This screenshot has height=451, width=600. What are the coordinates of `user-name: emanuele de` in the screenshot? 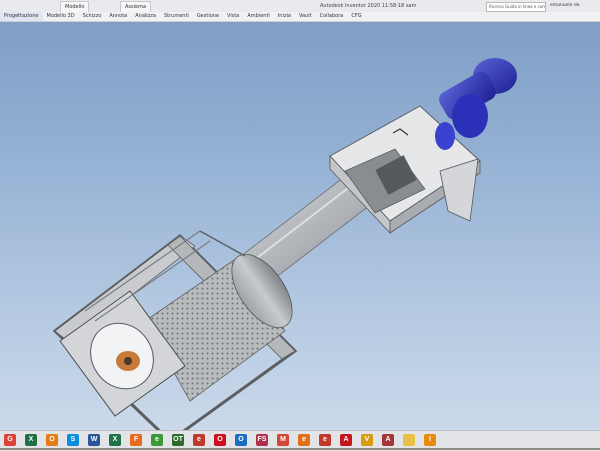 It's located at (564, 6).